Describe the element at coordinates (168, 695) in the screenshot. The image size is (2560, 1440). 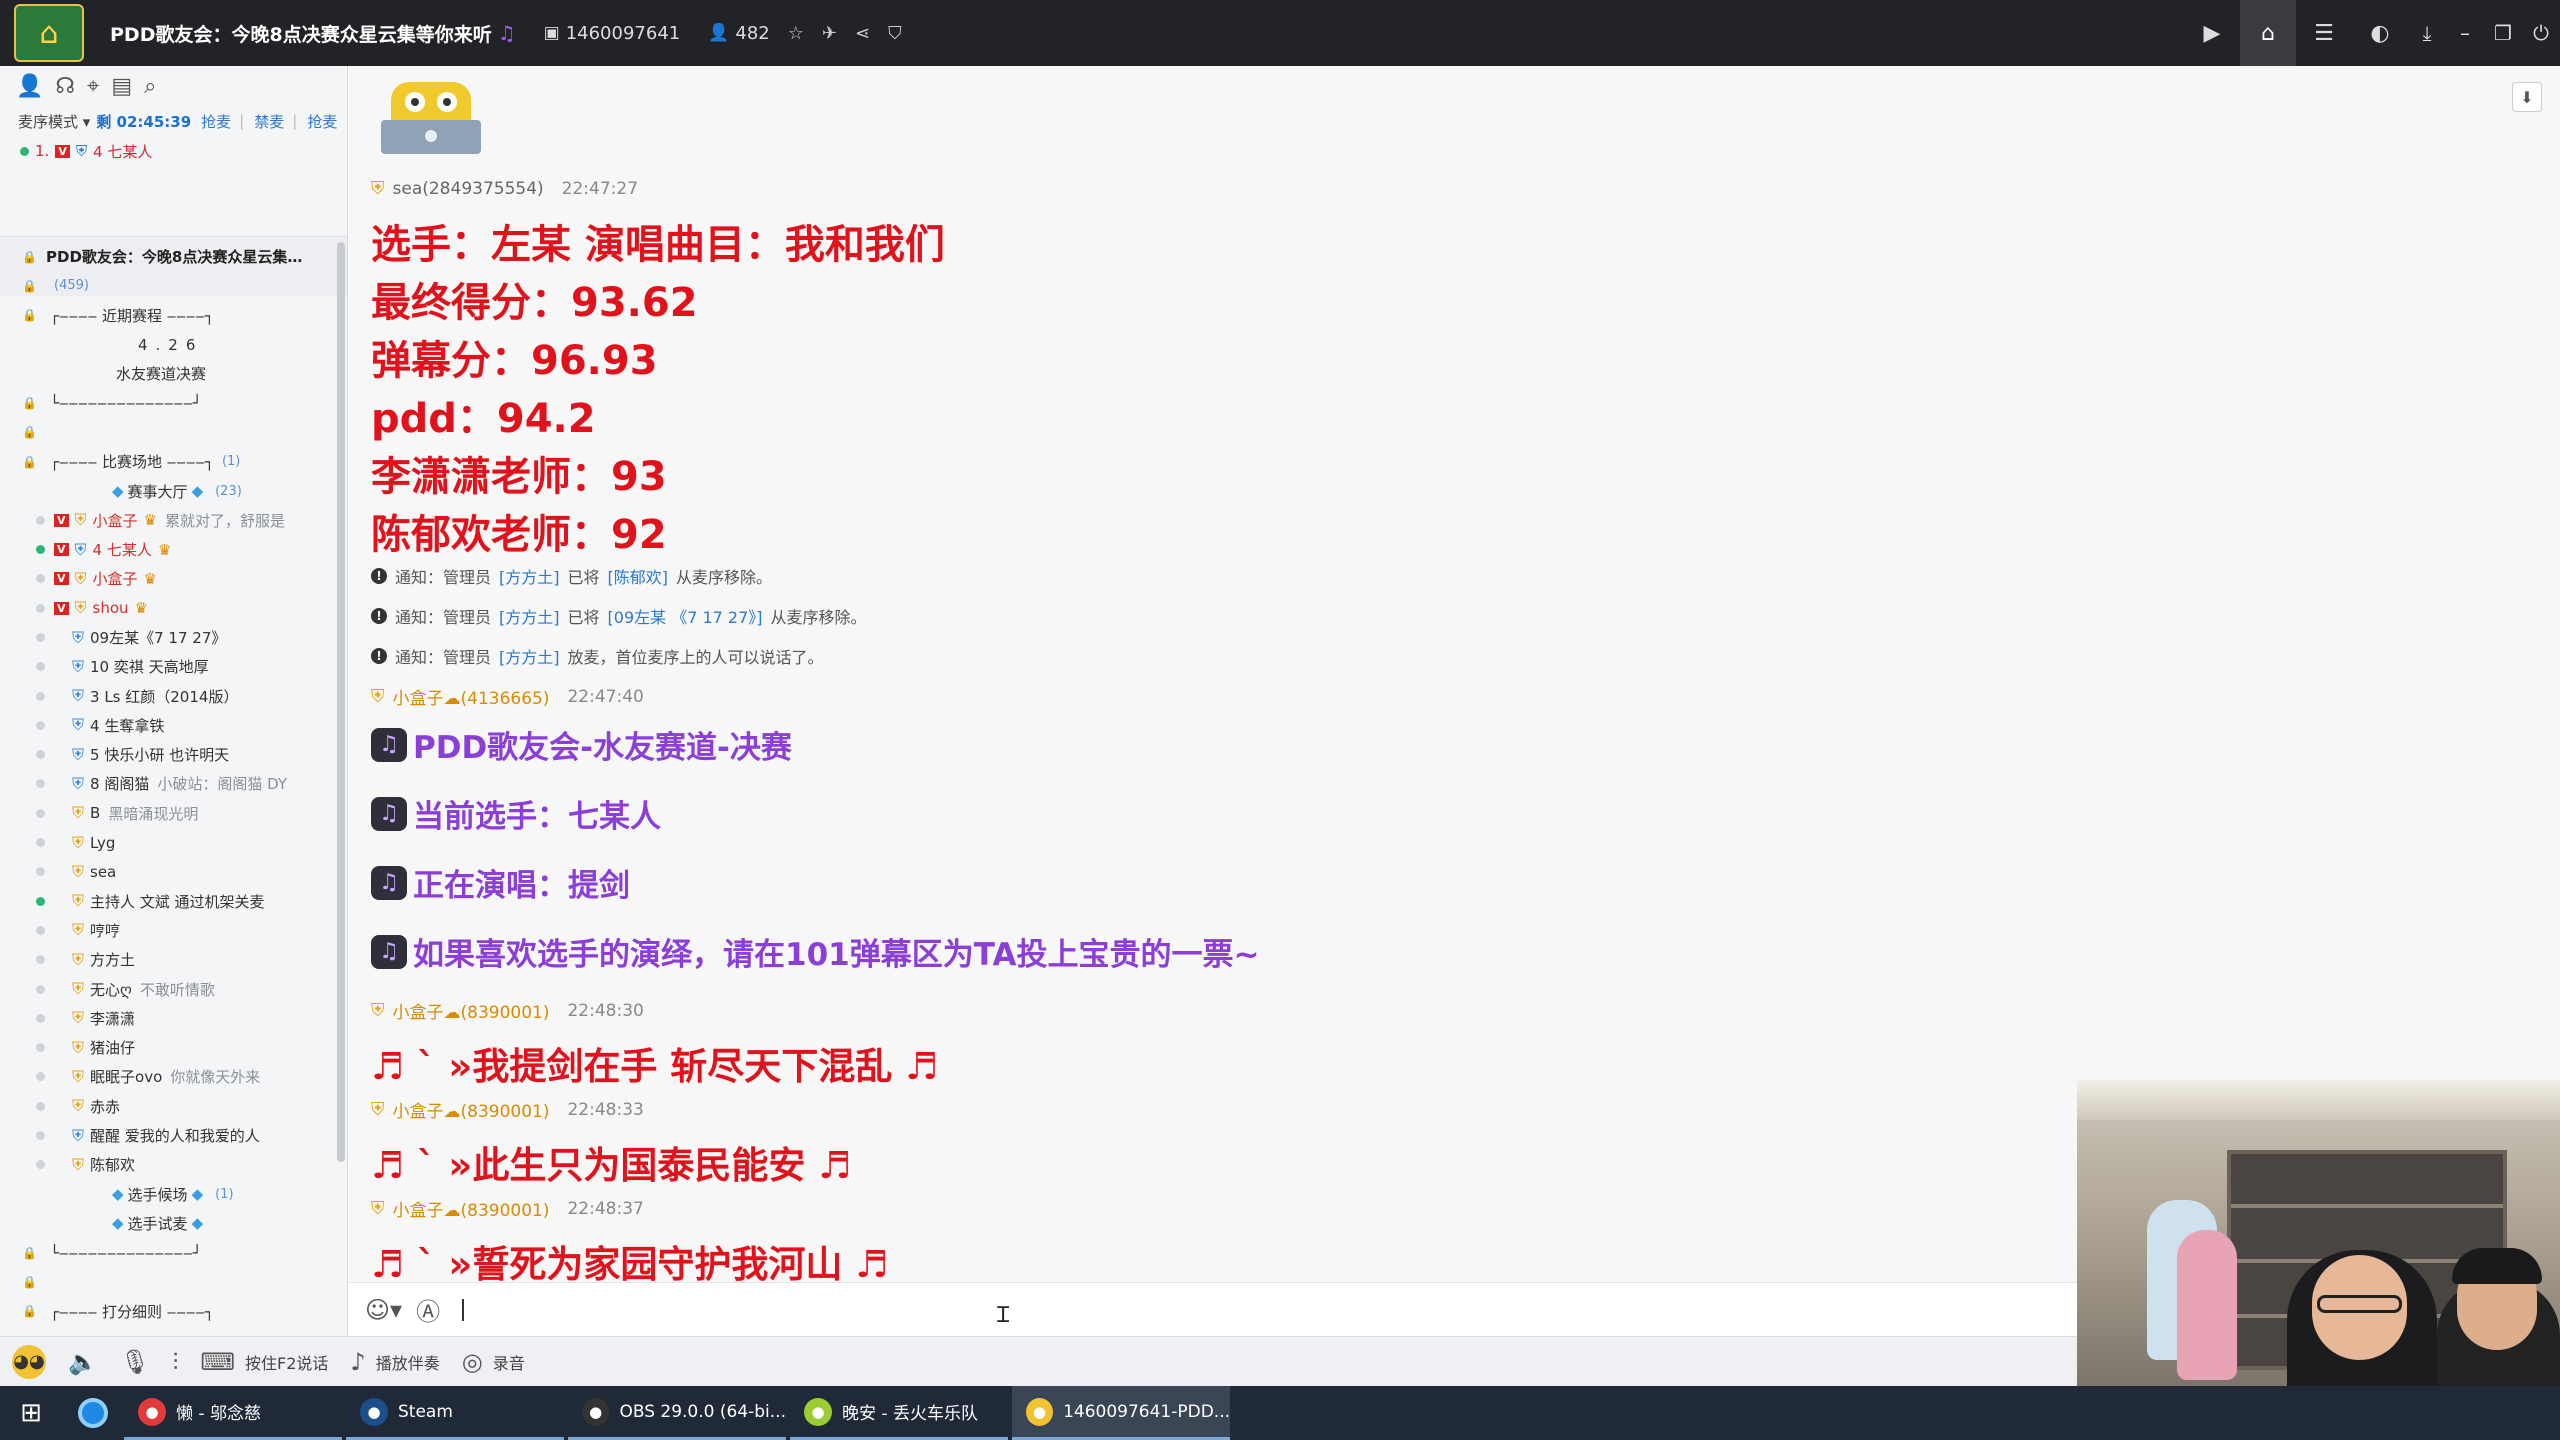
I see `tree-row: ⛨ 3 Ls 红颜（2014版）` at that location.